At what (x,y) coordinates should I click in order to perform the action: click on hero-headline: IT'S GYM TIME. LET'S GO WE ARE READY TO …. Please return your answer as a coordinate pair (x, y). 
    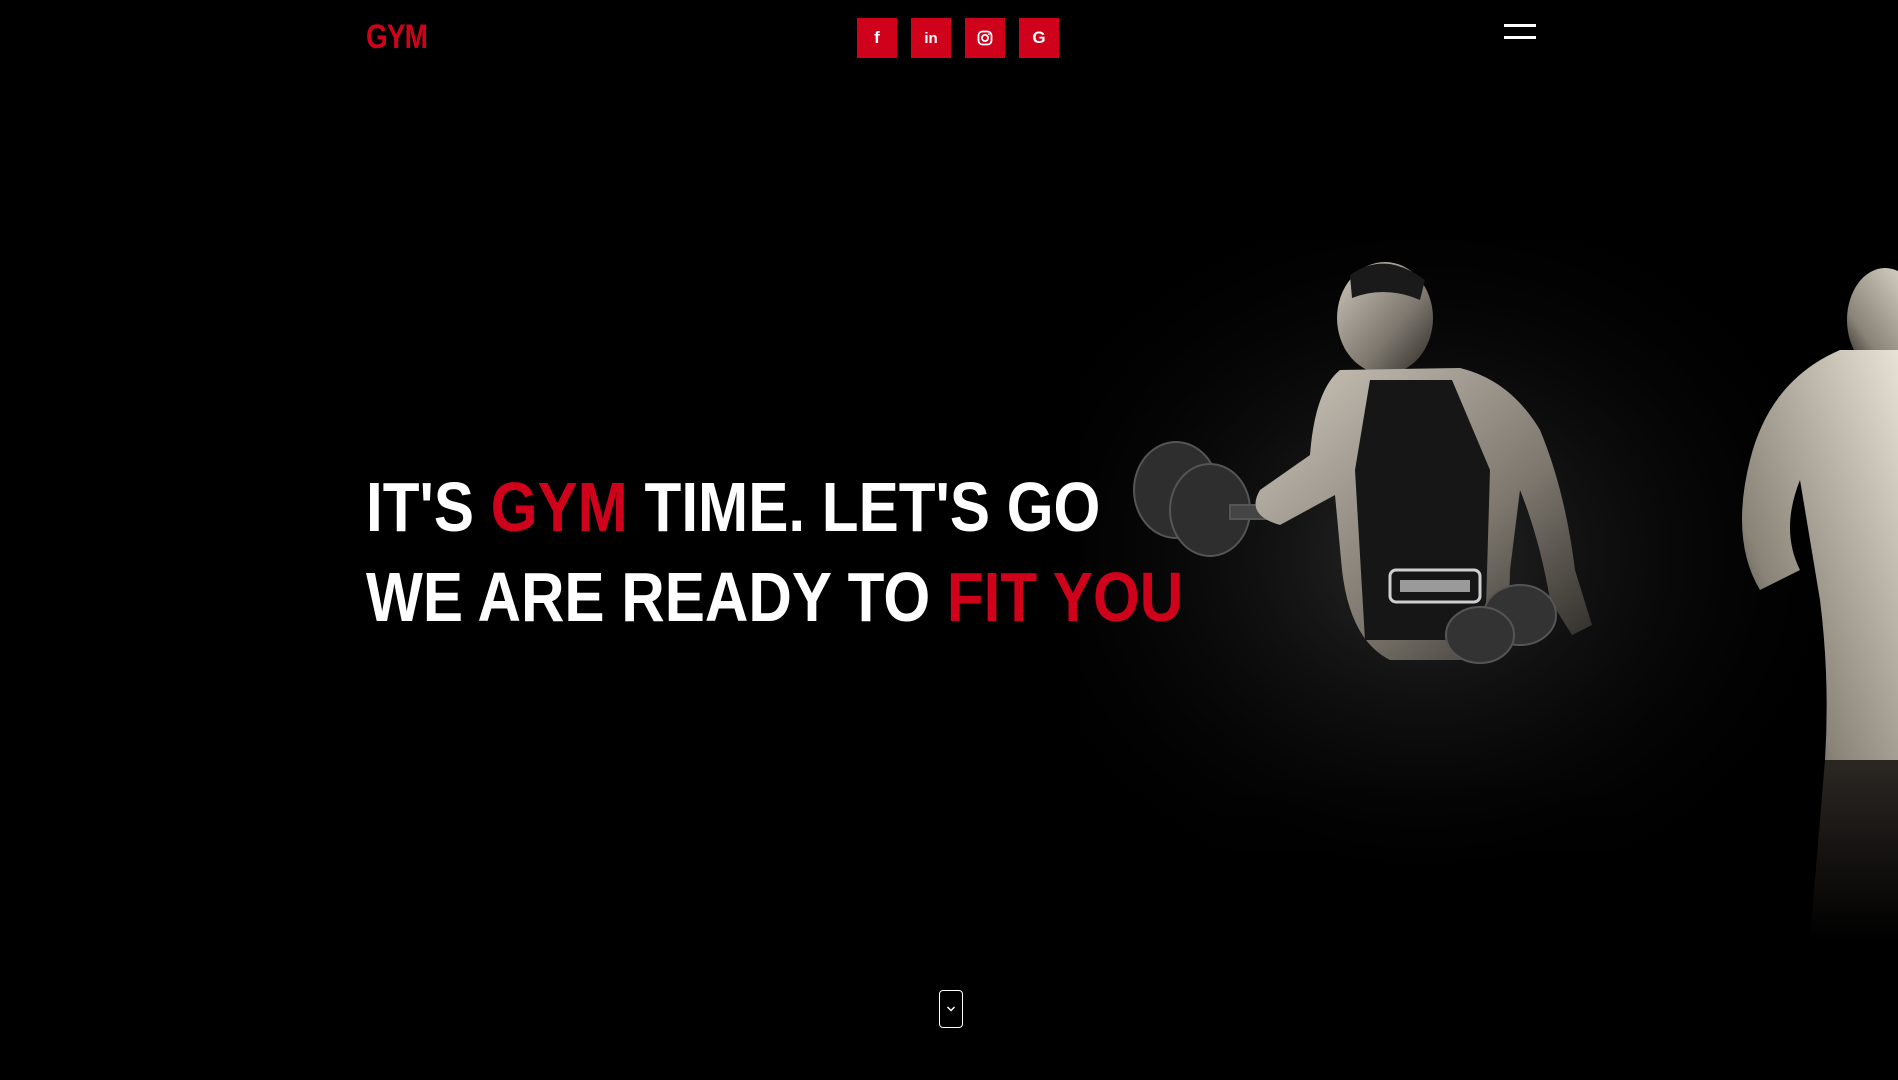
    Looking at the image, I should click on (774, 552).